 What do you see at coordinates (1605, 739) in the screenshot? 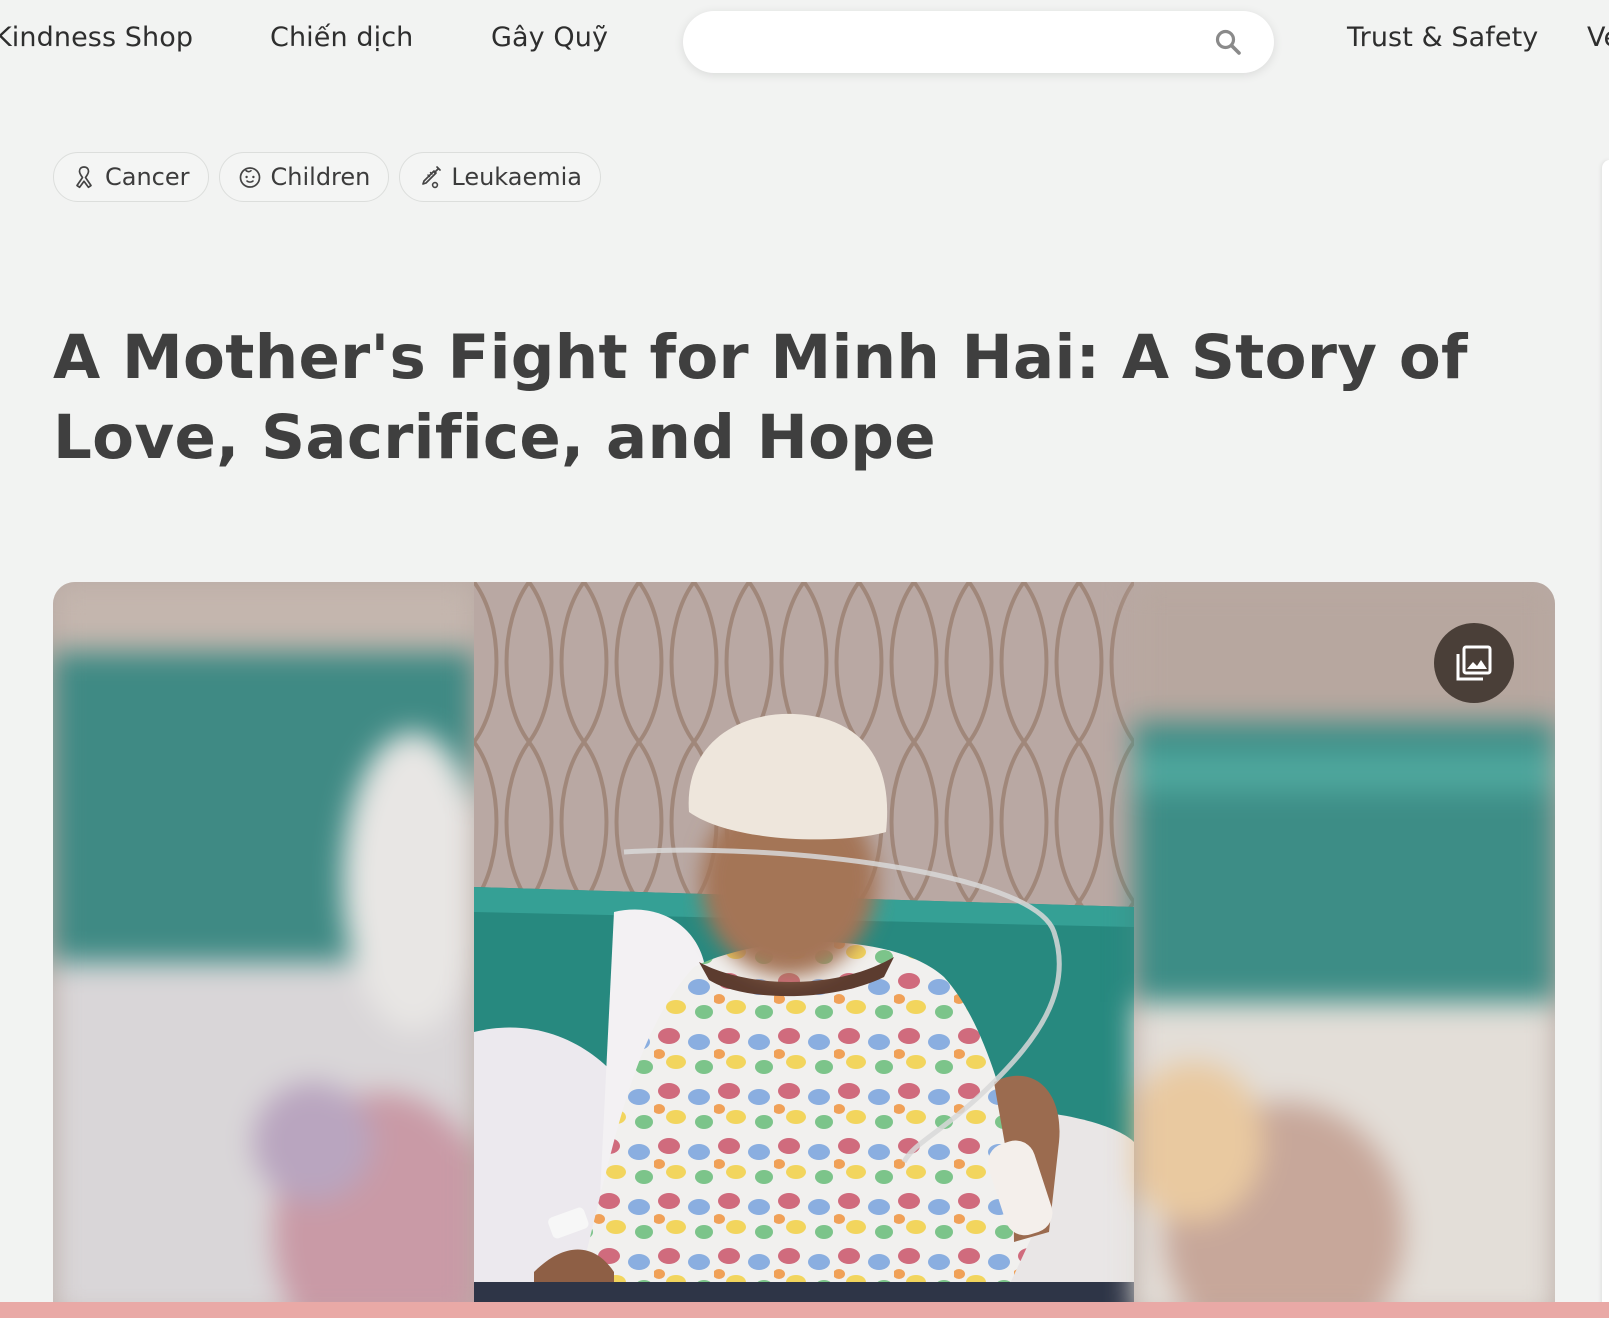
I see `side-panel-edge` at bounding box center [1605, 739].